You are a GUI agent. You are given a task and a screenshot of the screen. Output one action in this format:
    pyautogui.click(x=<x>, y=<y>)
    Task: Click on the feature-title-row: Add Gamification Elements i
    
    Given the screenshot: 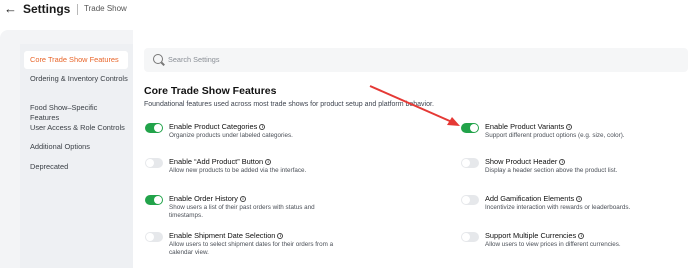 What is the action you would take?
    pyautogui.click(x=534, y=198)
    